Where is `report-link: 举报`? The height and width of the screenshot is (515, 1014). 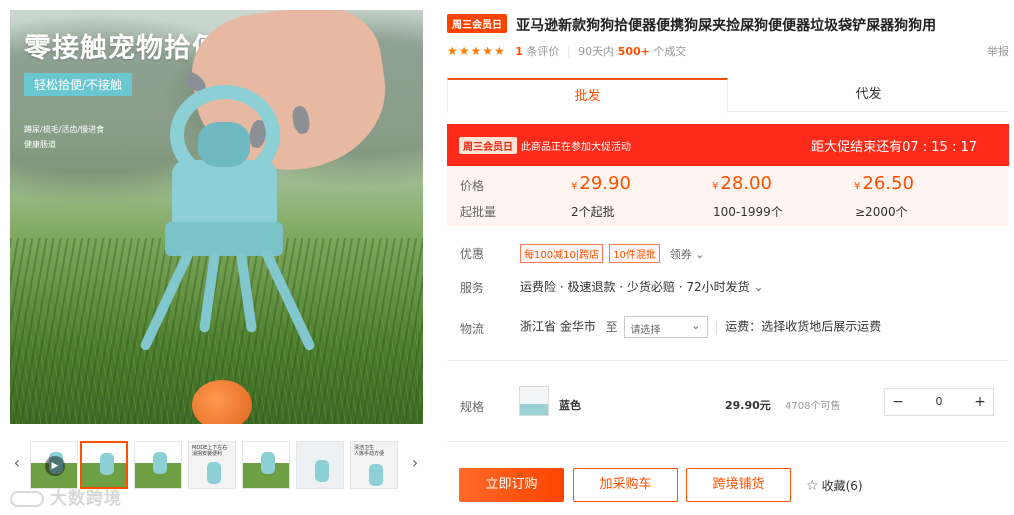 report-link: 举报 is located at coordinates (998, 51).